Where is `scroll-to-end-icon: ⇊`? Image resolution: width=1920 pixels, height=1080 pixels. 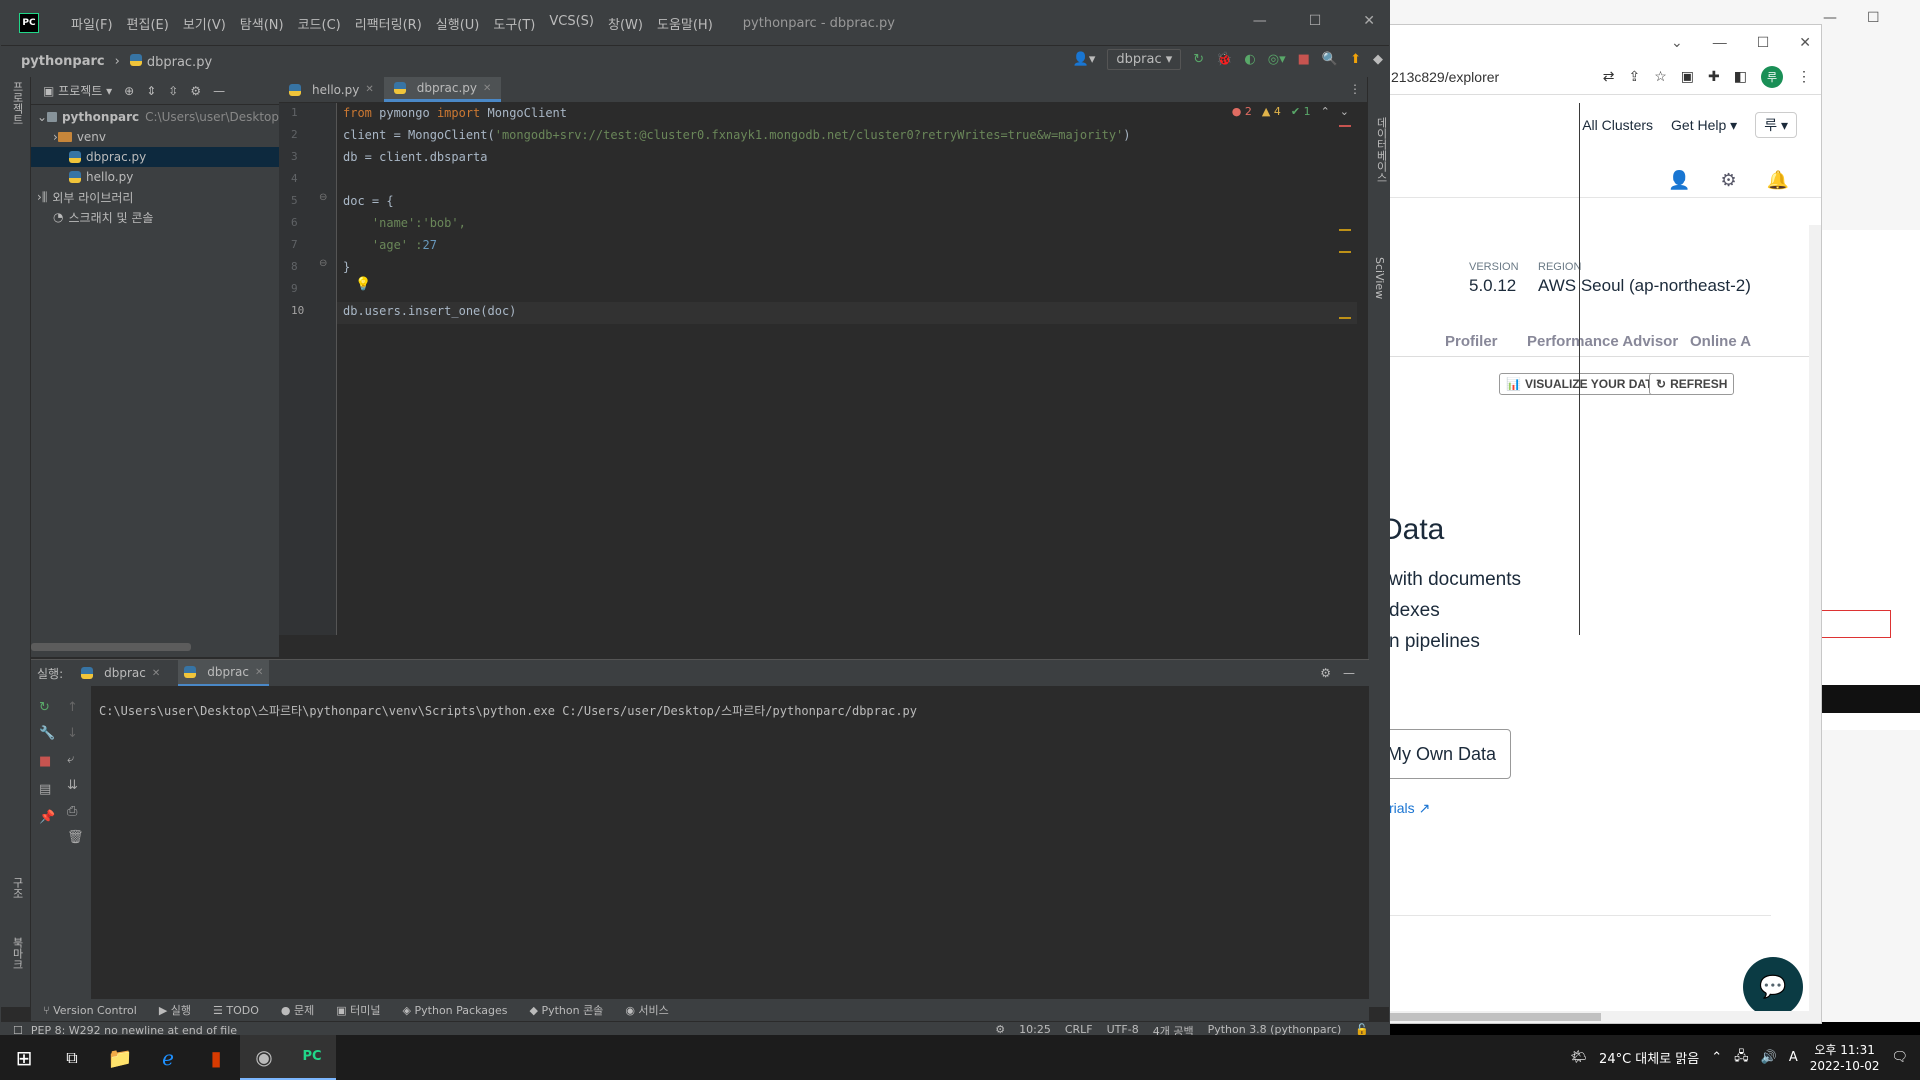
scroll-to-end-icon: ⇊ is located at coordinates (72, 785).